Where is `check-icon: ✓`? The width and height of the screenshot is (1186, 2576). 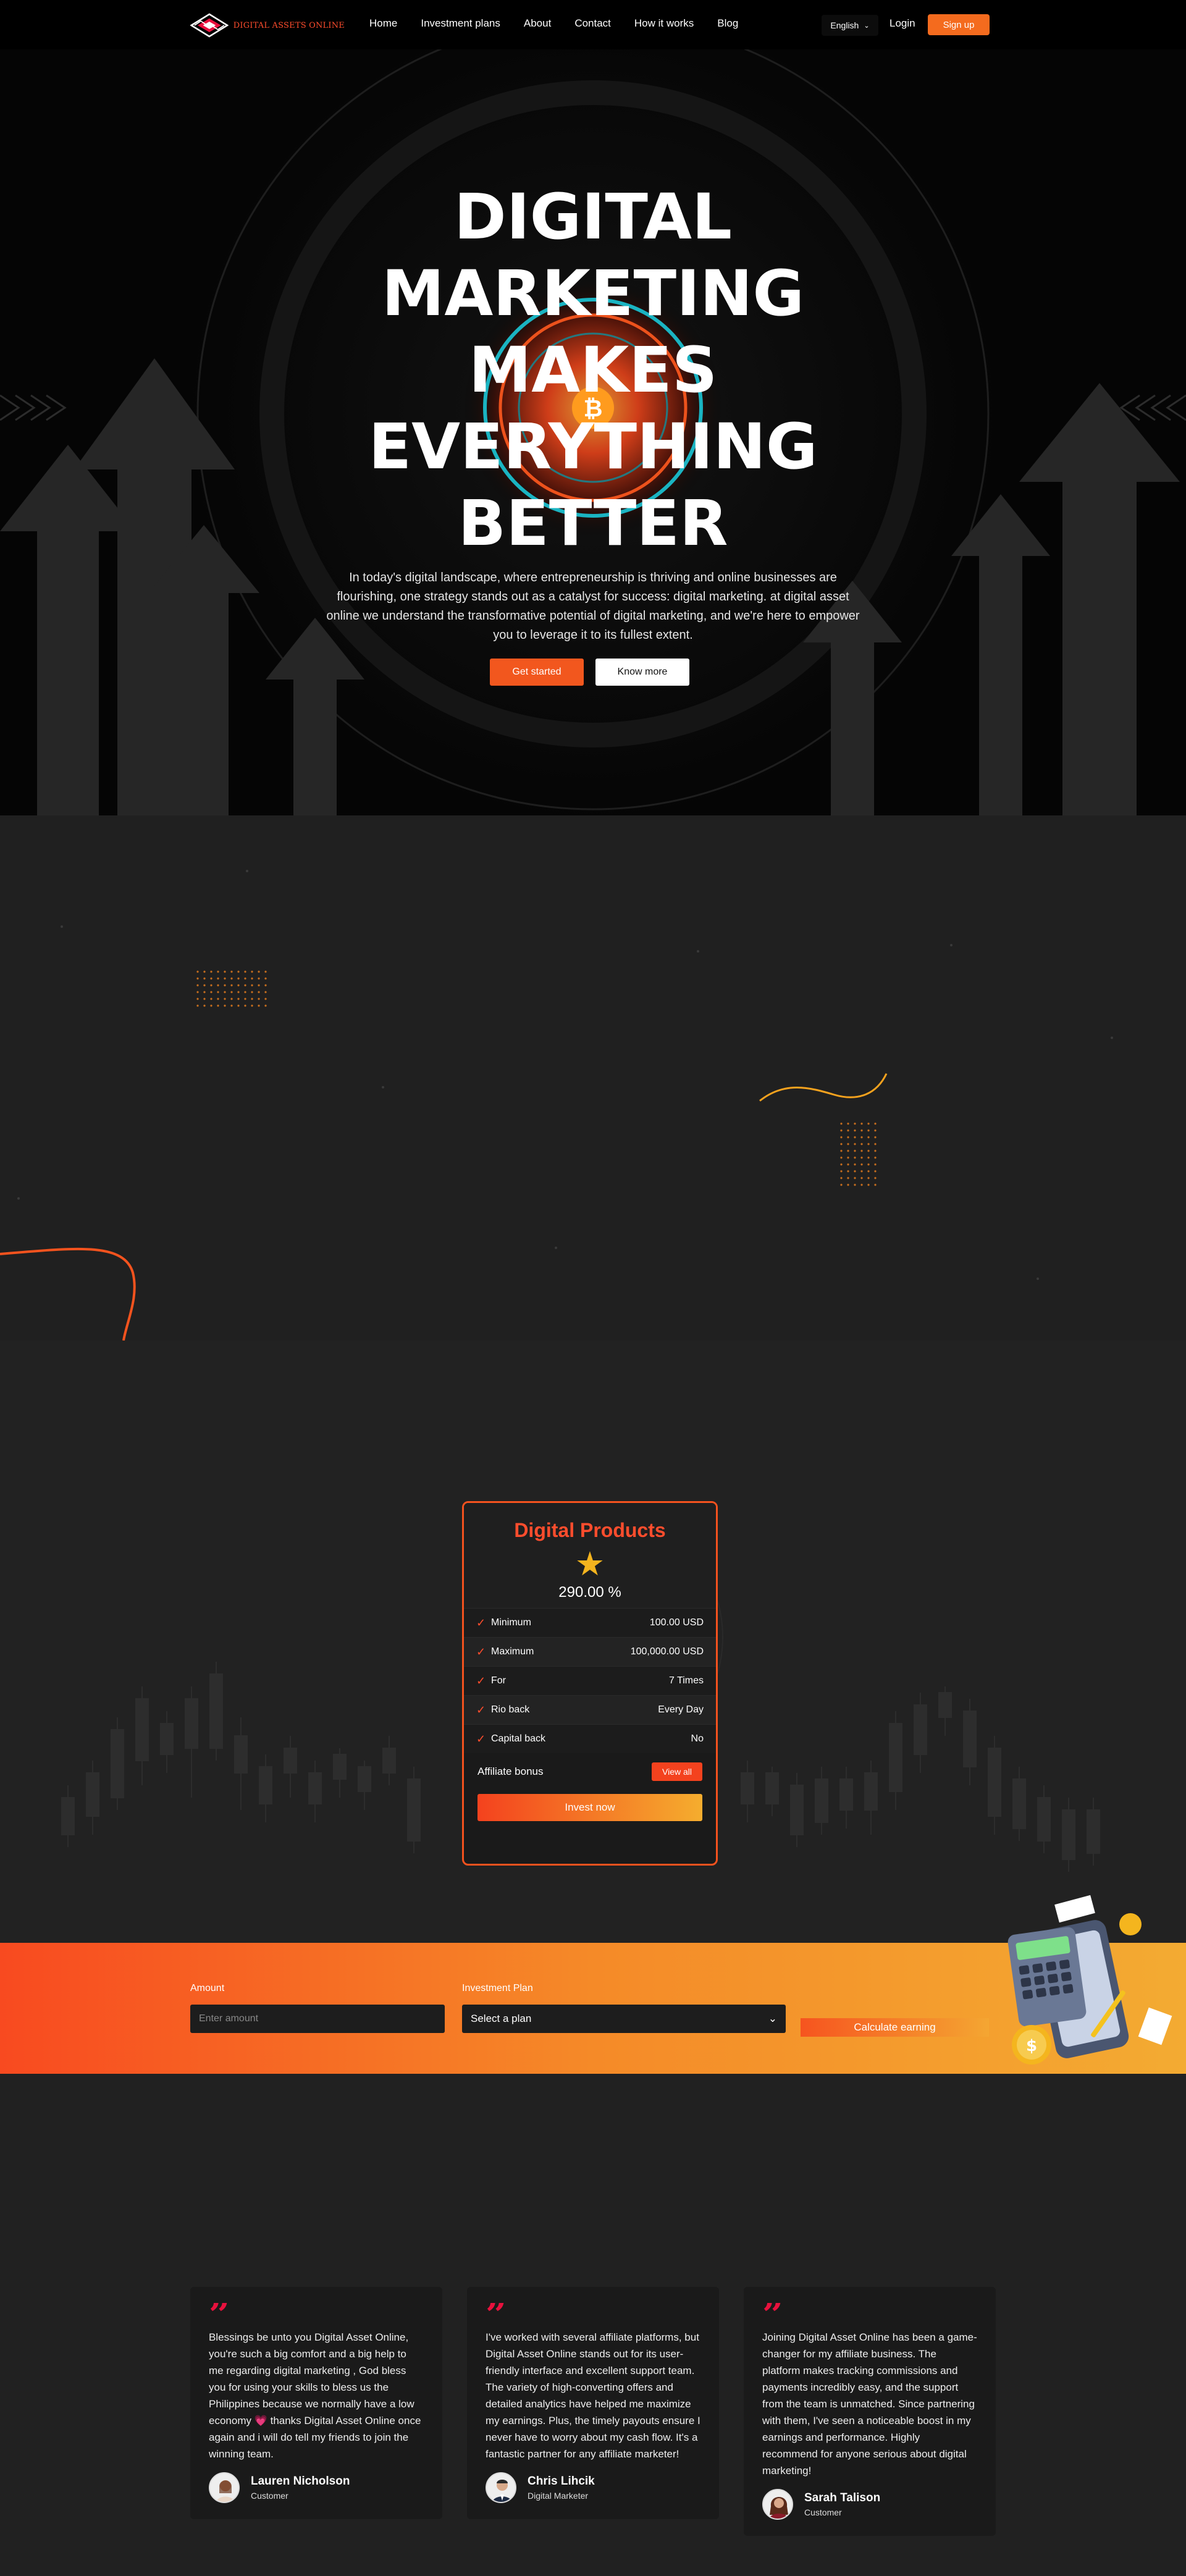 check-icon: ✓ is located at coordinates (481, 1680).